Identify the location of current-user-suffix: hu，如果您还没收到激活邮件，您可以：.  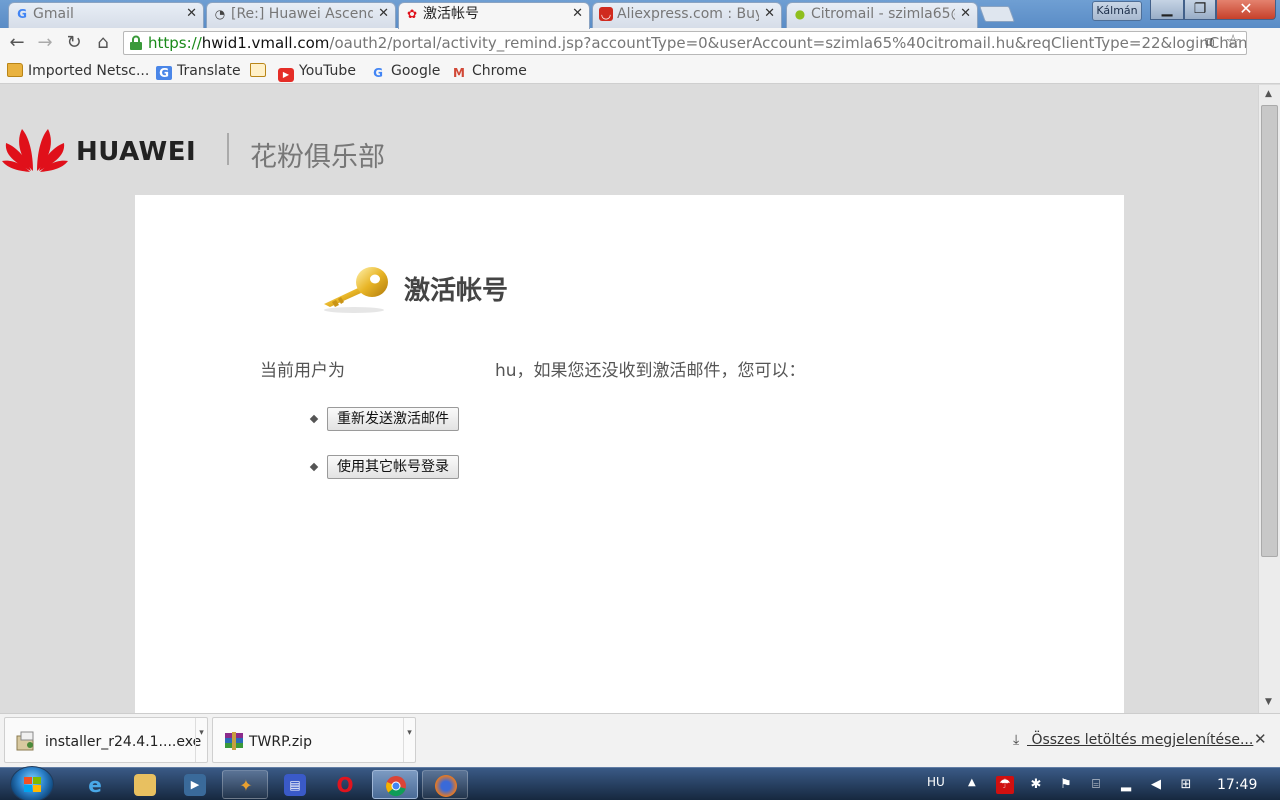
(650, 371).